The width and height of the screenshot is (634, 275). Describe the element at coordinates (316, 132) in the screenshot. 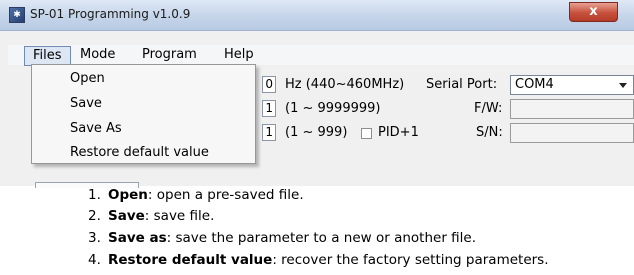

I see `pid-range-label: (1 ~ 999)` at that location.